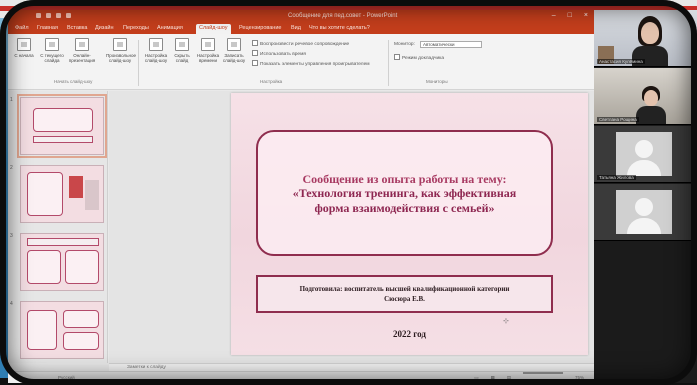 This screenshot has width=697, height=385. What do you see at coordinates (156, 44) in the screenshot?
I see `setup-icon` at bounding box center [156, 44].